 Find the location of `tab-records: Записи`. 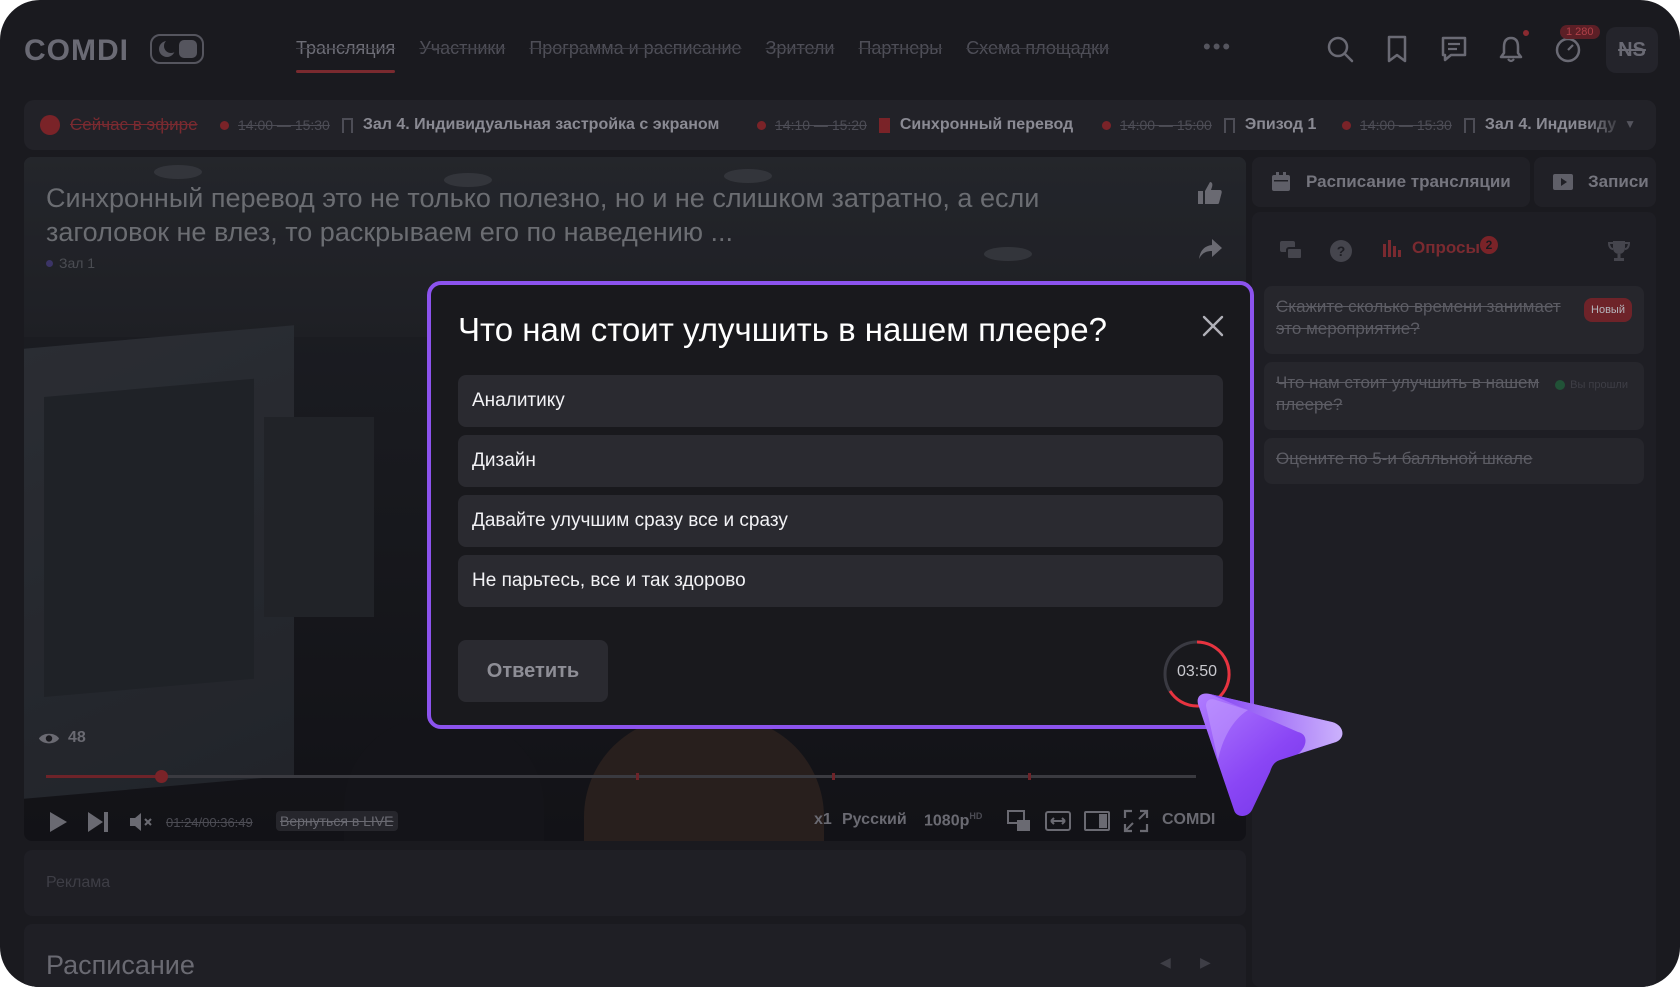

tab-records: Записи is located at coordinates (1595, 182).